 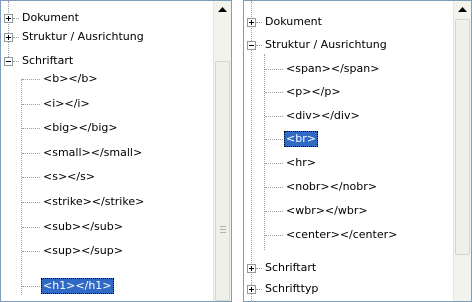 What do you see at coordinates (333, 68) in the screenshot?
I see `tree-label: <span></span>` at bounding box center [333, 68].